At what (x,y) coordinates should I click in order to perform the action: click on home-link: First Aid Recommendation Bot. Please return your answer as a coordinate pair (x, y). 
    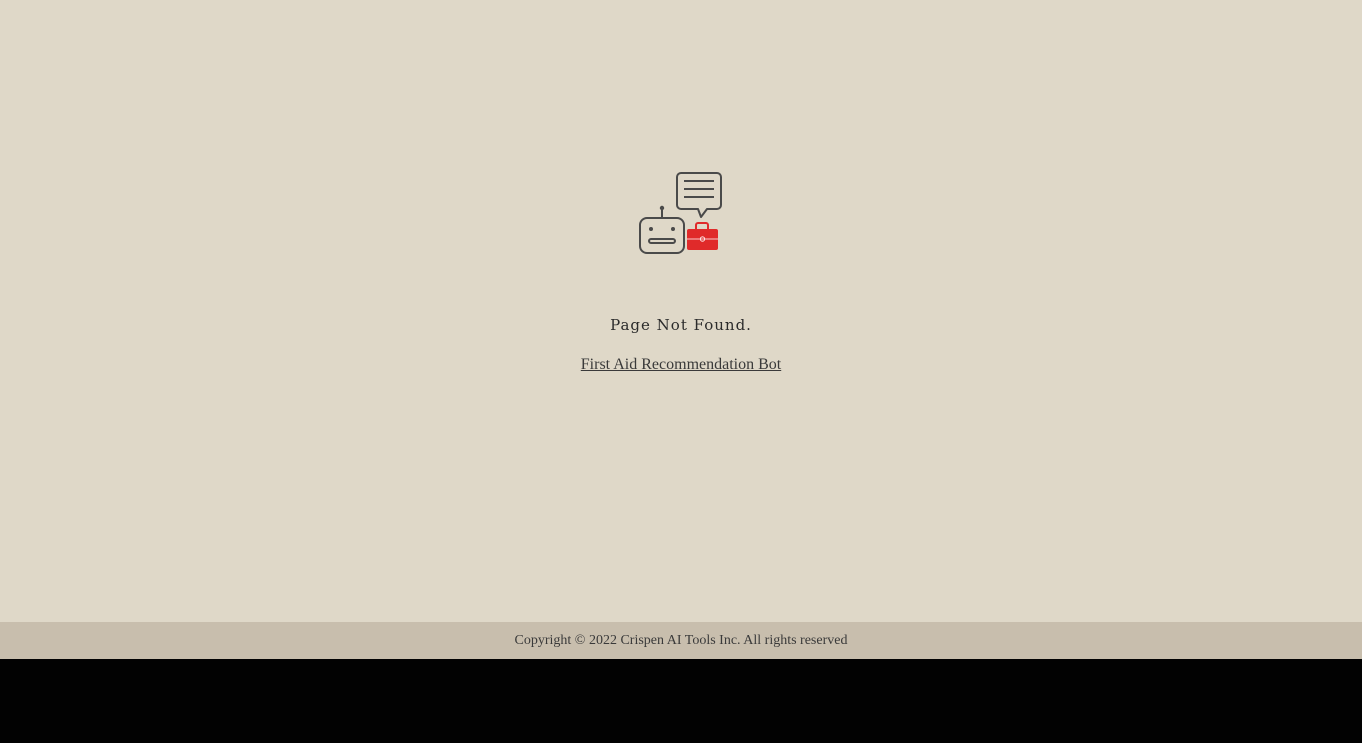
    Looking at the image, I should click on (681, 364).